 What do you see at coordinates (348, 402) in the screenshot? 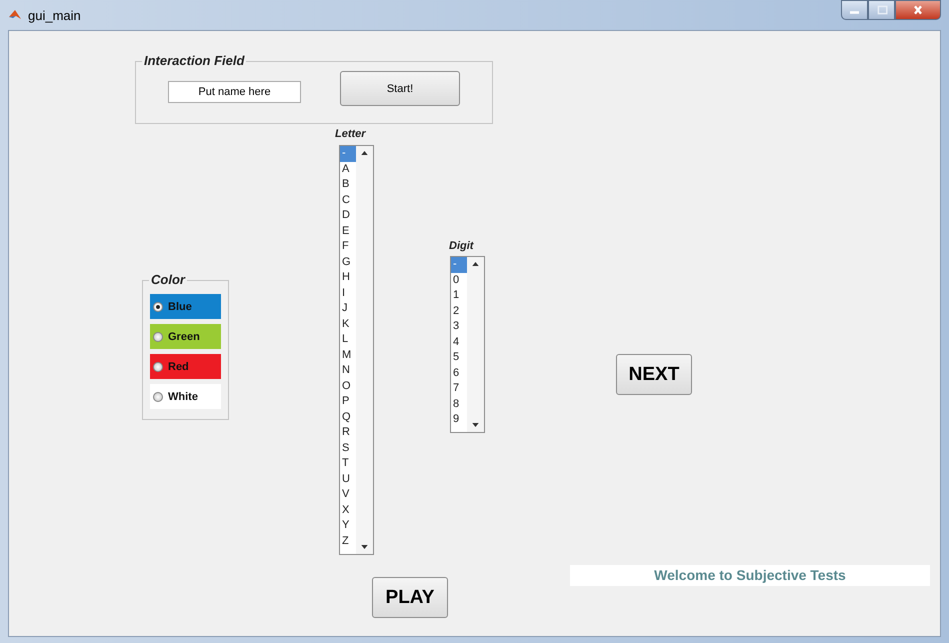
I see `list-item: P` at bounding box center [348, 402].